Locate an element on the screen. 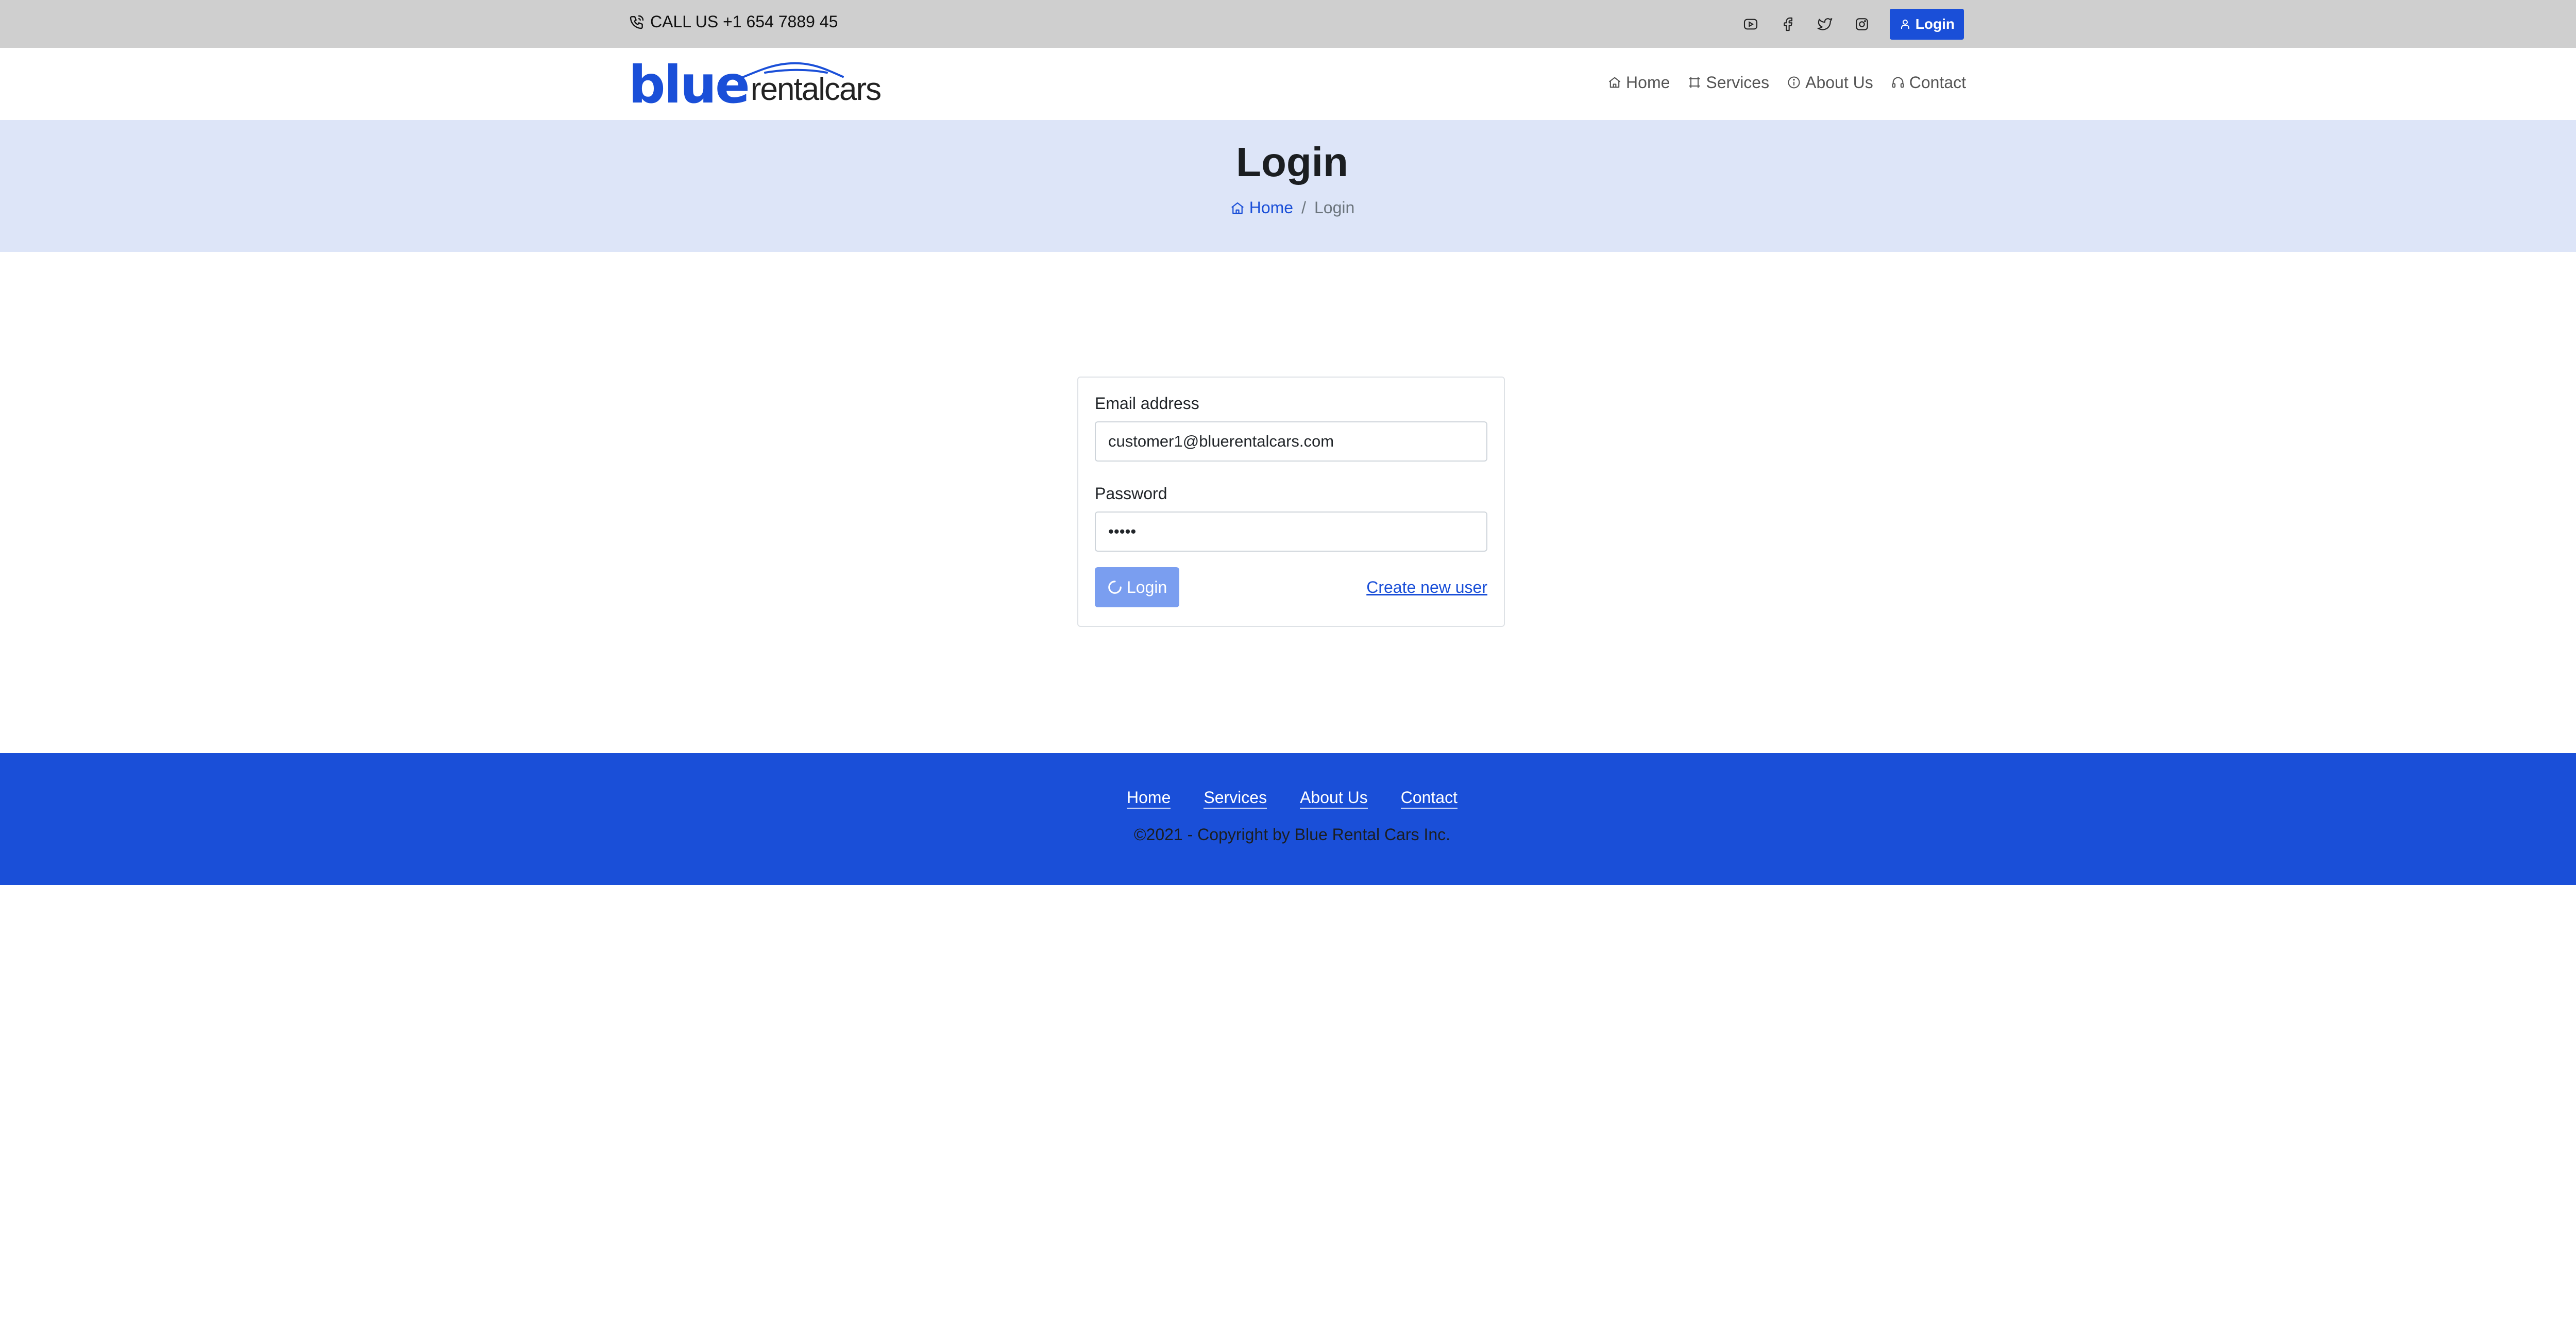  breadcrumb: Home / Login is located at coordinates (1288, 207).